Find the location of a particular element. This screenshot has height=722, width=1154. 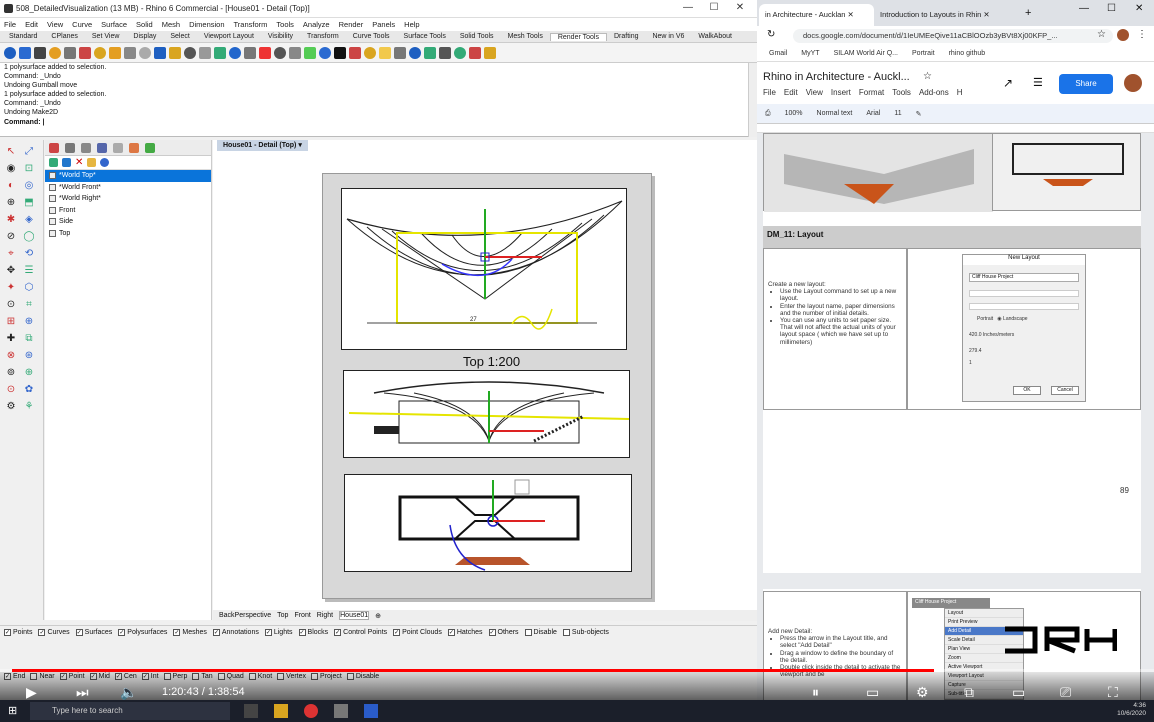

reload-icon: ↻ is located at coordinates (771, 34).